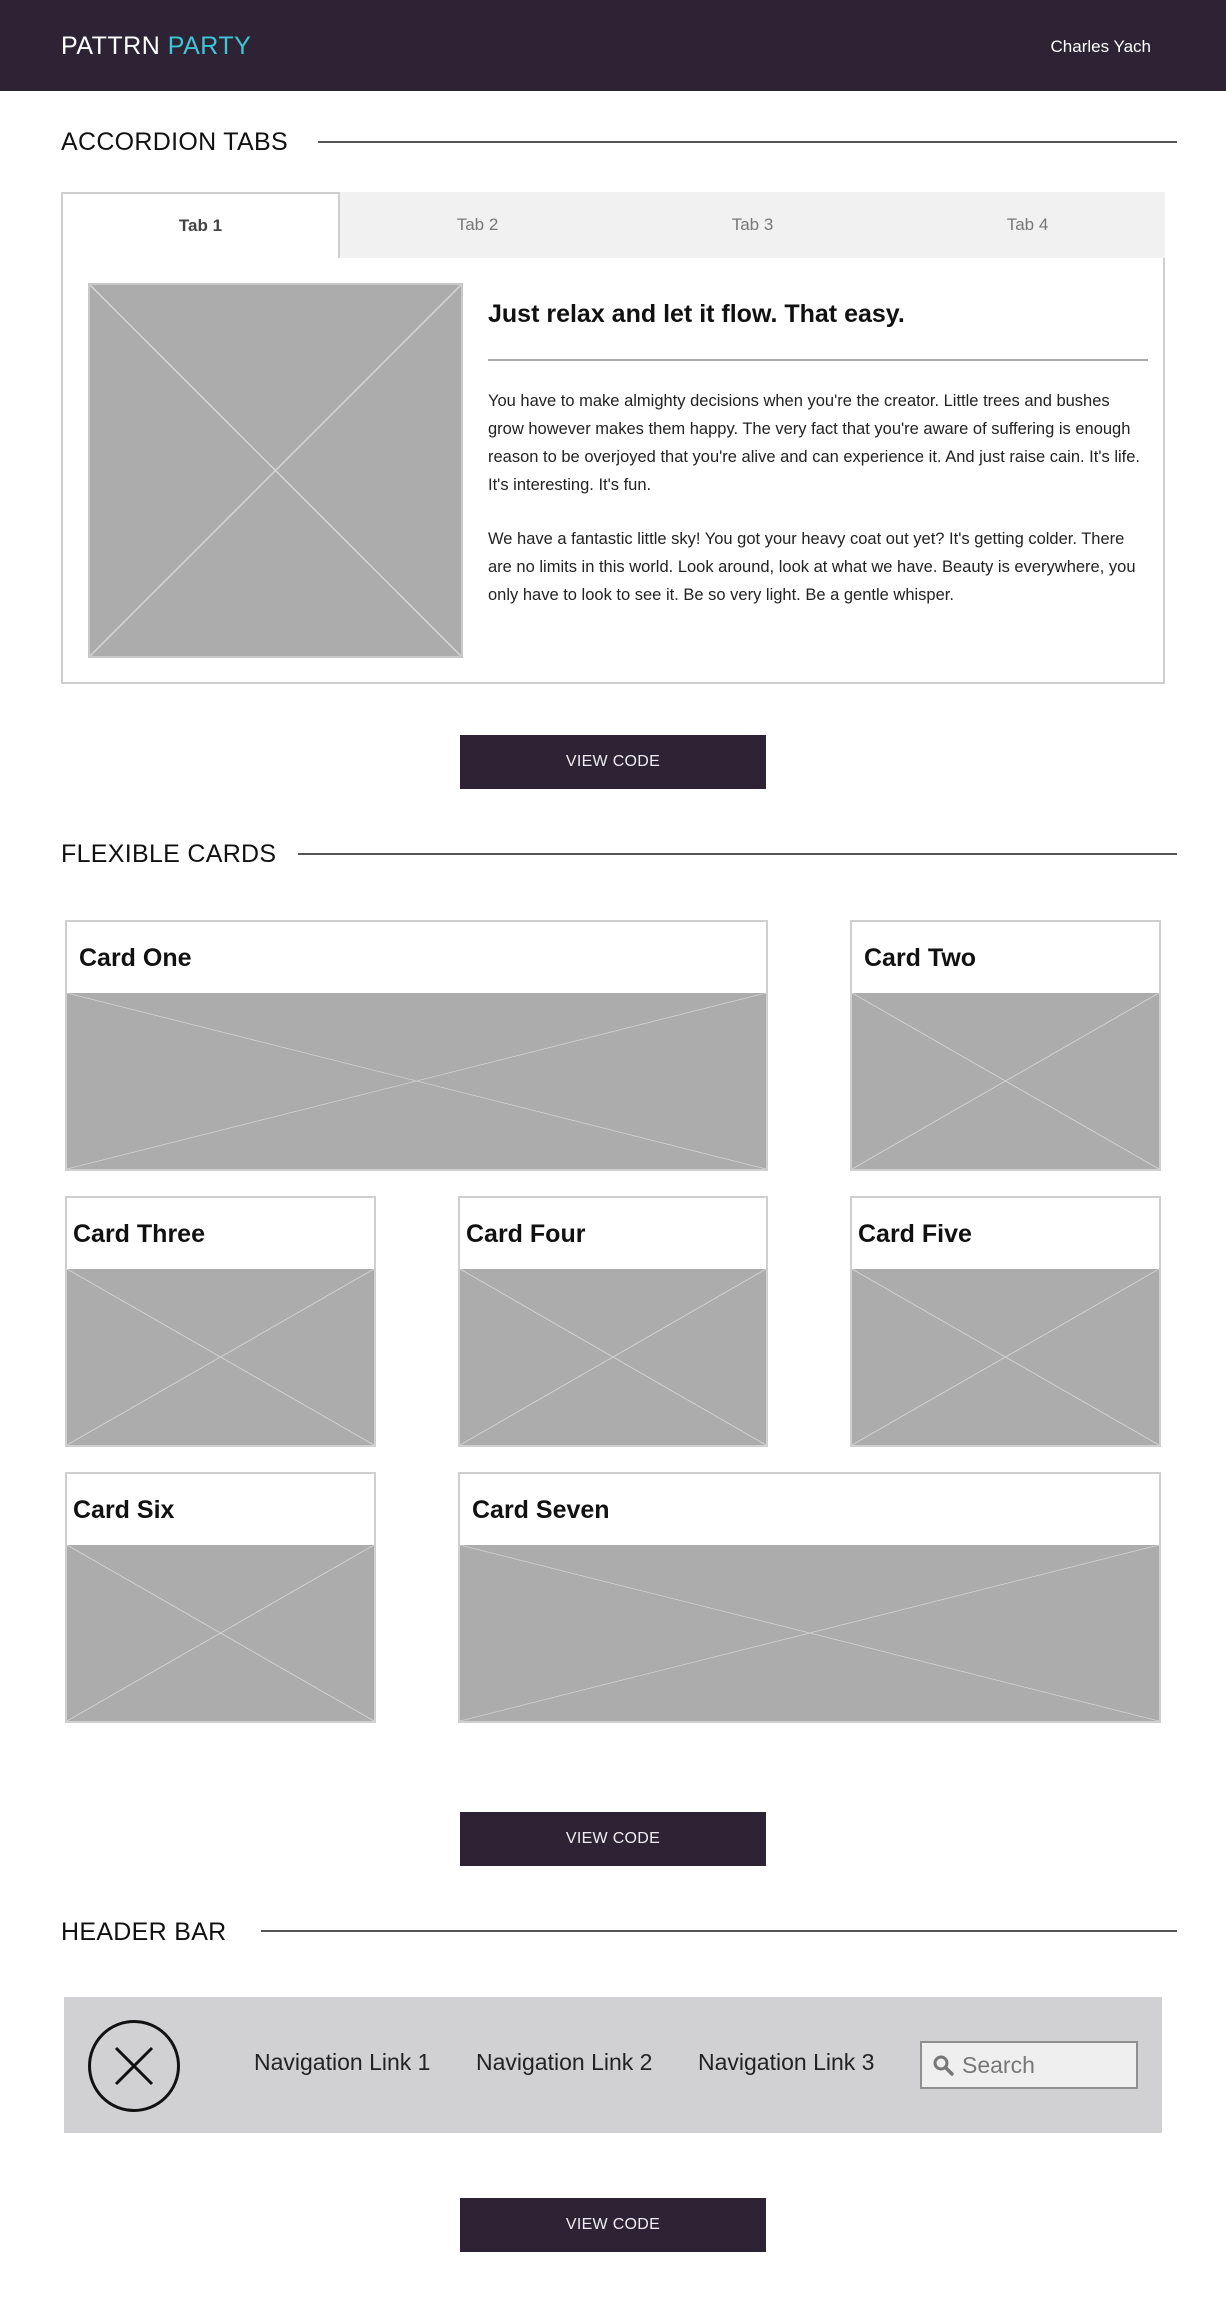 This screenshot has width=1226, height=2302. What do you see at coordinates (342, 2062) in the screenshot?
I see `nav-link-1: Navigation Link 1` at bounding box center [342, 2062].